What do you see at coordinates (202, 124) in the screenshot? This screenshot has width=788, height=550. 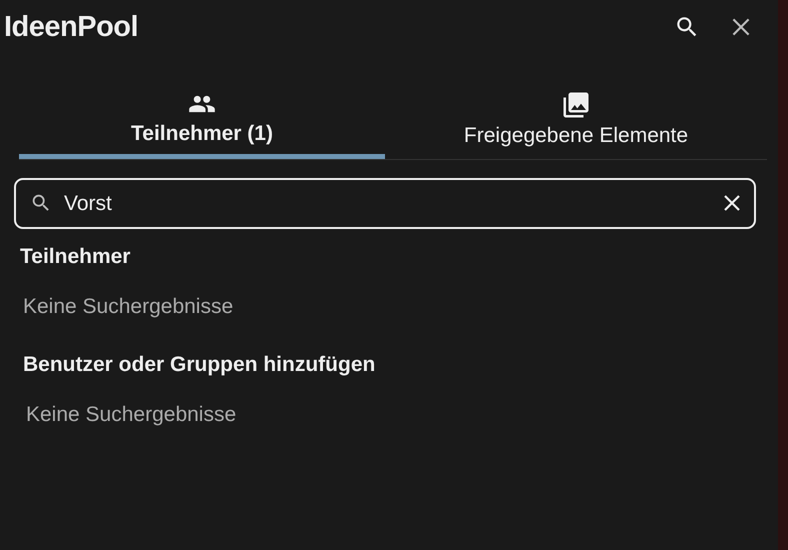 I see `tab: Teilnehmer (1)` at bounding box center [202, 124].